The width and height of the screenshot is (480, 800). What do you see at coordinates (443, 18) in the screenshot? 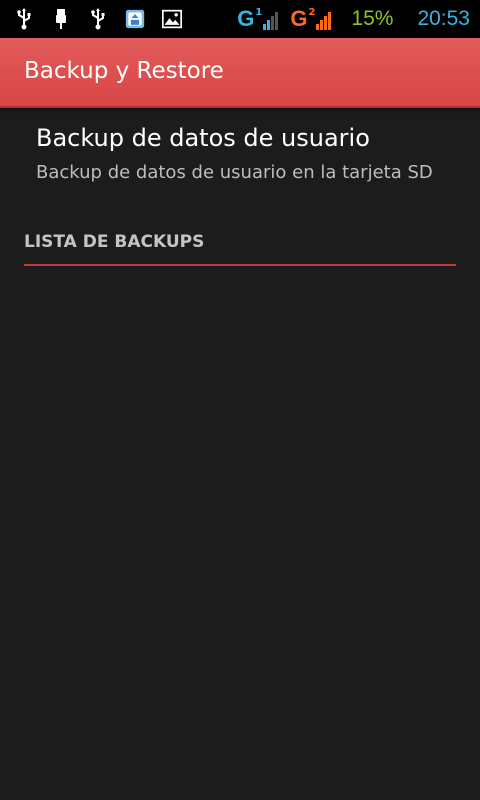
I see `clock: 20:53` at bounding box center [443, 18].